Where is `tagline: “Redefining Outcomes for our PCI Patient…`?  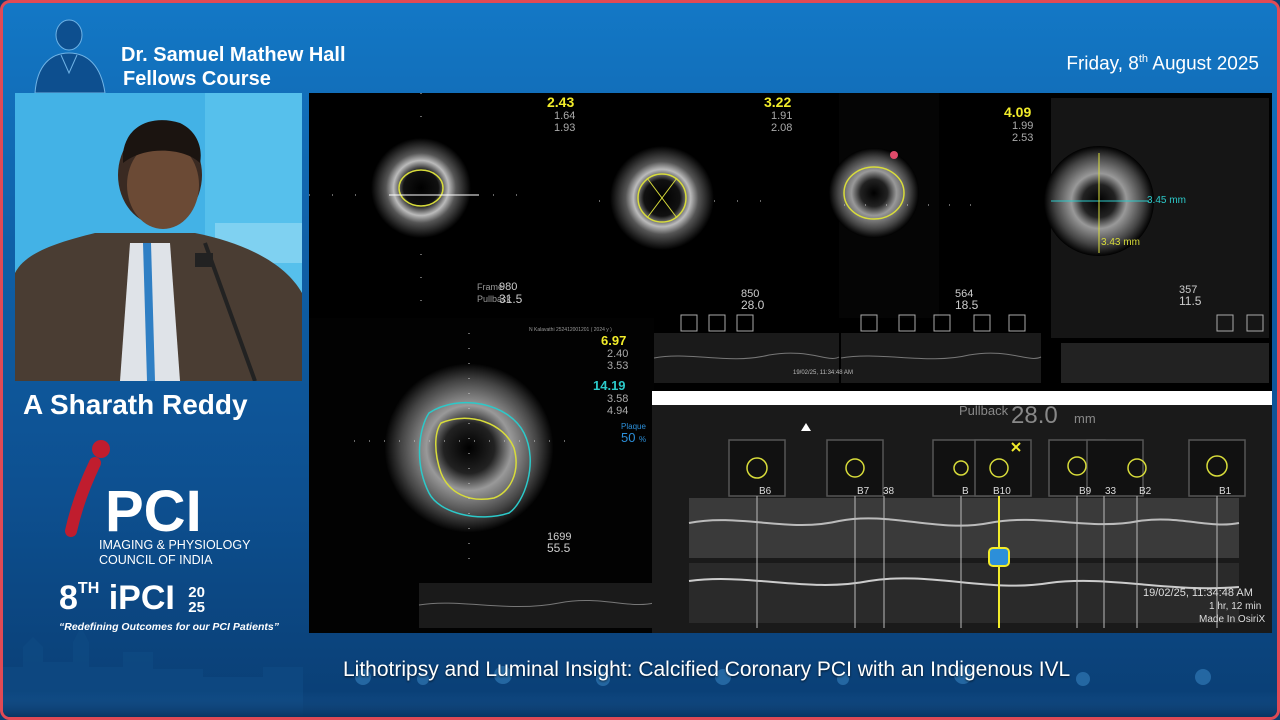
tagline: “Redefining Outcomes for our PCI Patient… is located at coordinates (169, 627).